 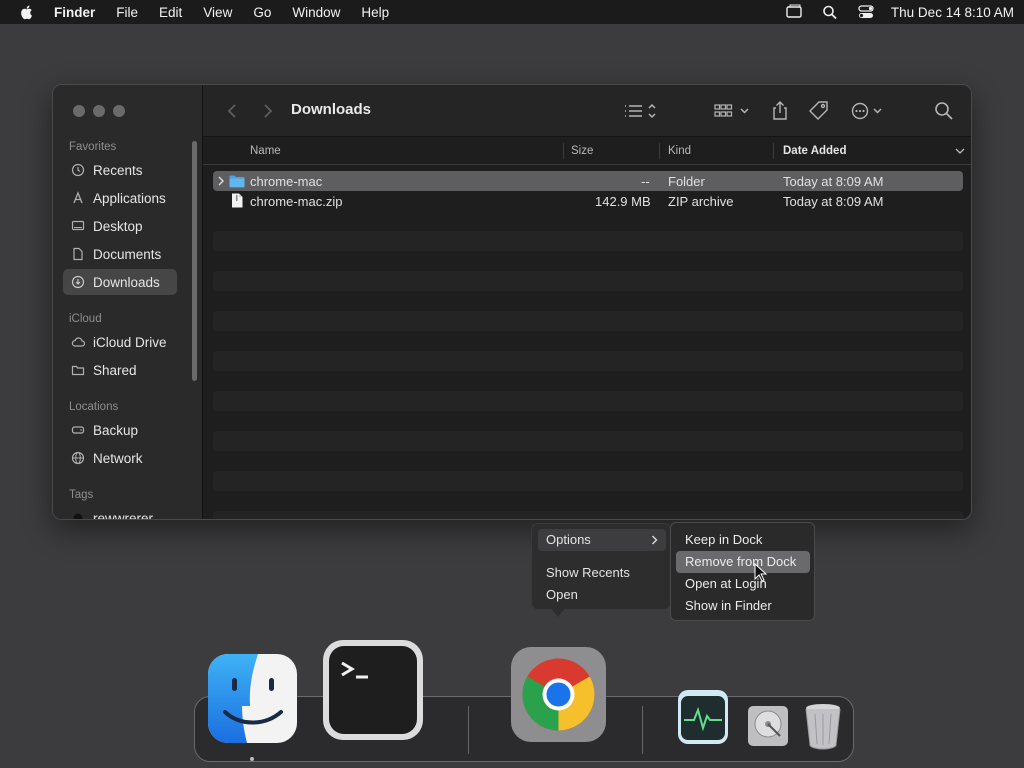 I want to click on table-row: chrome-mac -- Folder Today at 8:09 AM, so click(x=588, y=181).